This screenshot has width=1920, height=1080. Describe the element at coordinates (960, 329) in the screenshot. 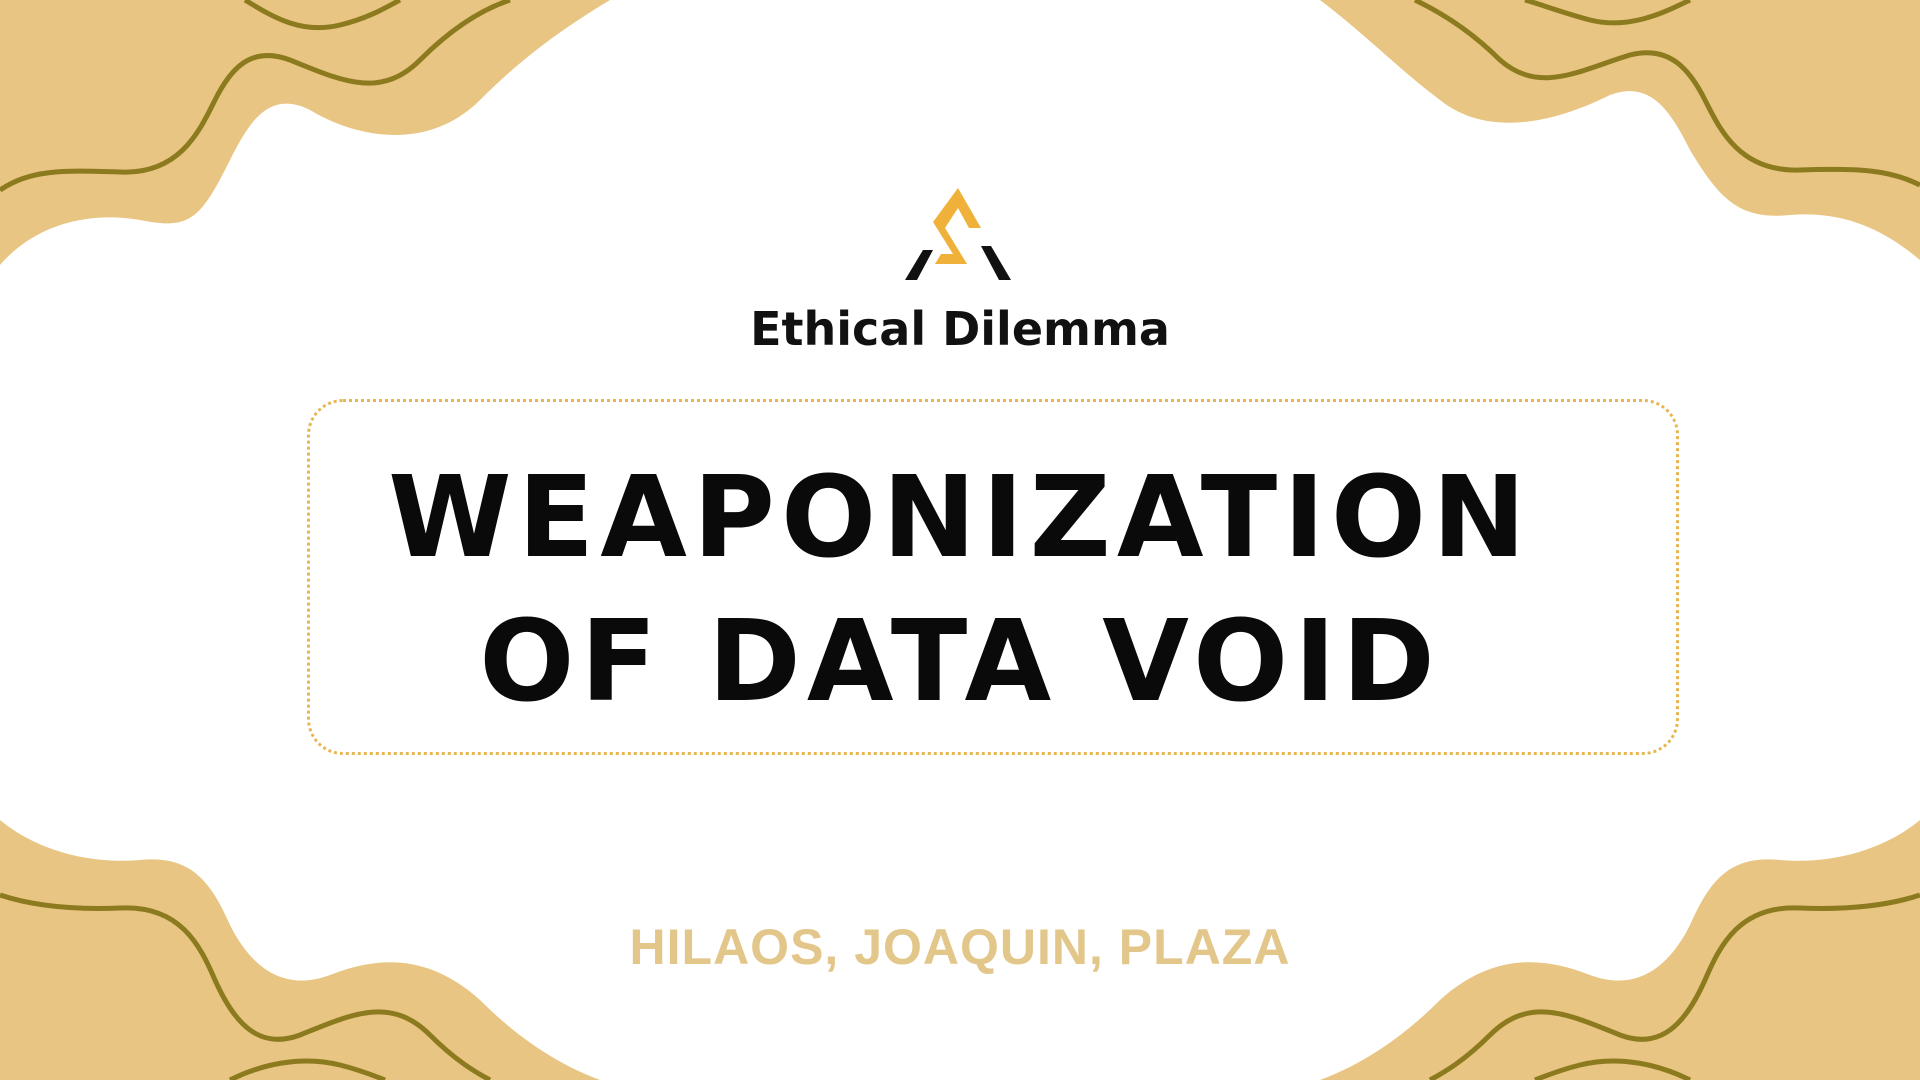

I see `brand-name: Ethical Dilemma` at that location.